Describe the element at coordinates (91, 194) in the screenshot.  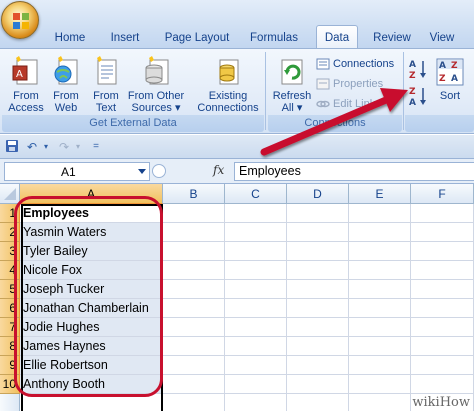
I see `column-header-a: A` at that location.